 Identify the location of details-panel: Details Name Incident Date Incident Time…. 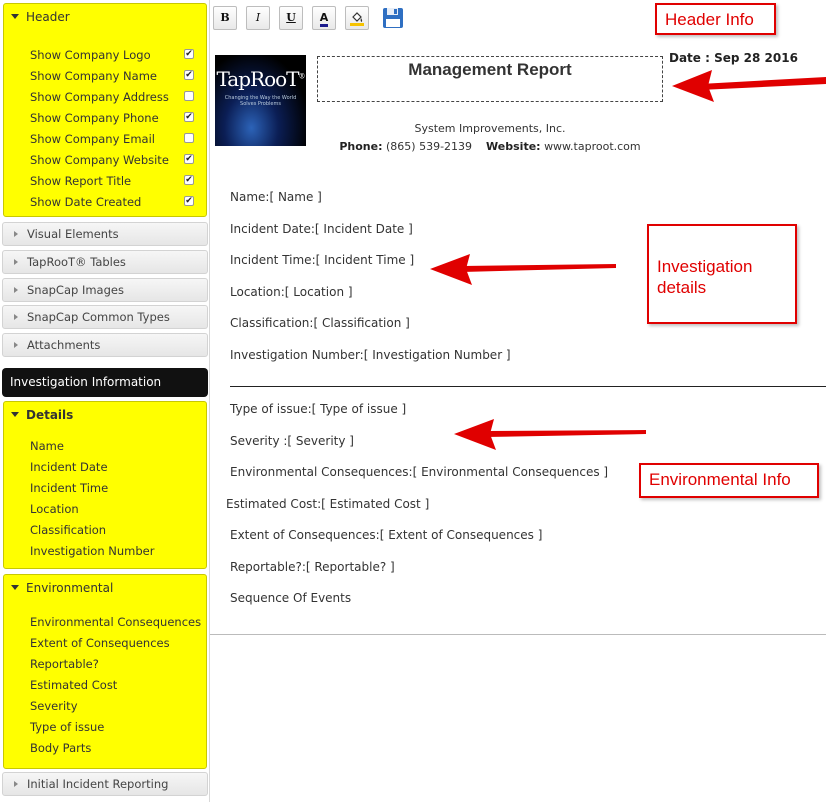
(105, 485).